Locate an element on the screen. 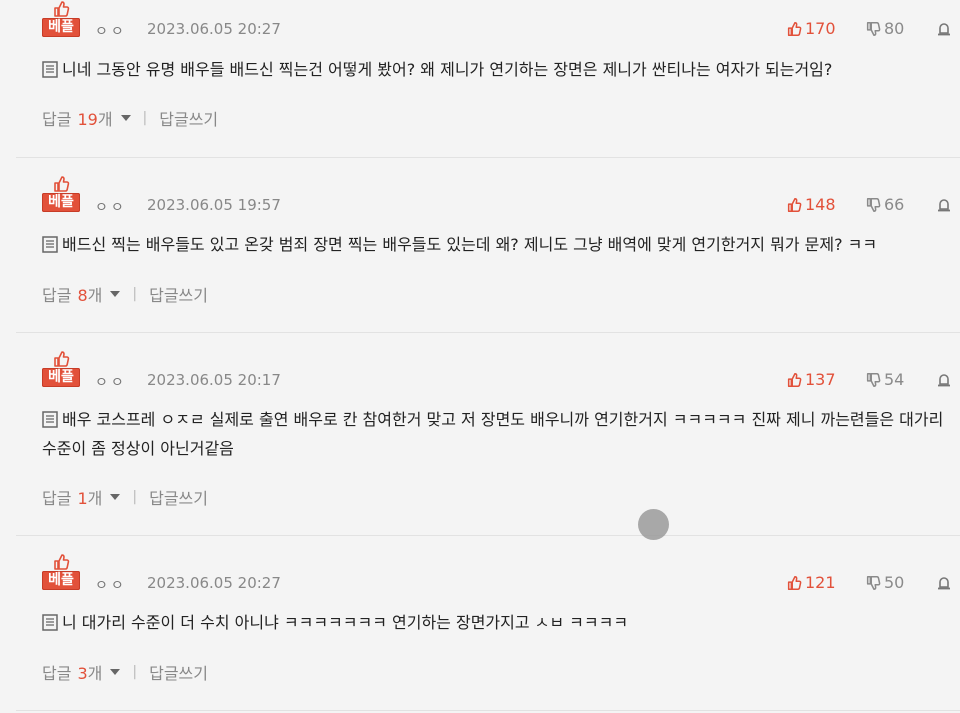 This screenshot has height=713, width=960. reply-count: 1 is located at coordinates (82, 498).